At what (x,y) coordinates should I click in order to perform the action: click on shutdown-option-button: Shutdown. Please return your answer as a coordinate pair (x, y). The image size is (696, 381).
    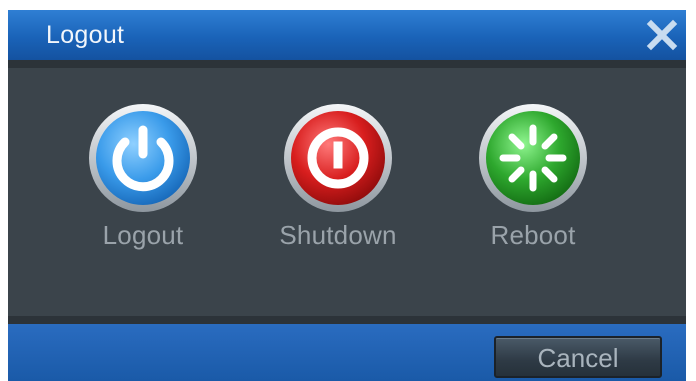
    Looking at the image, I should click on (338, 176).